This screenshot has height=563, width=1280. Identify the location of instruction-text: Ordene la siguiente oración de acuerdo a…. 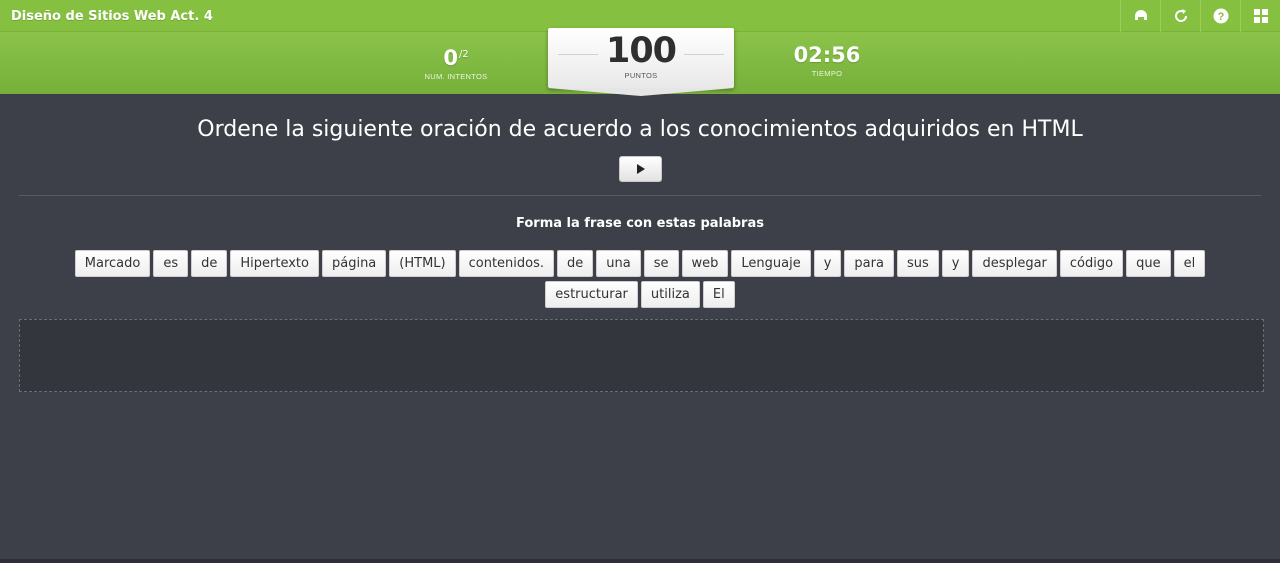
(640, 129).